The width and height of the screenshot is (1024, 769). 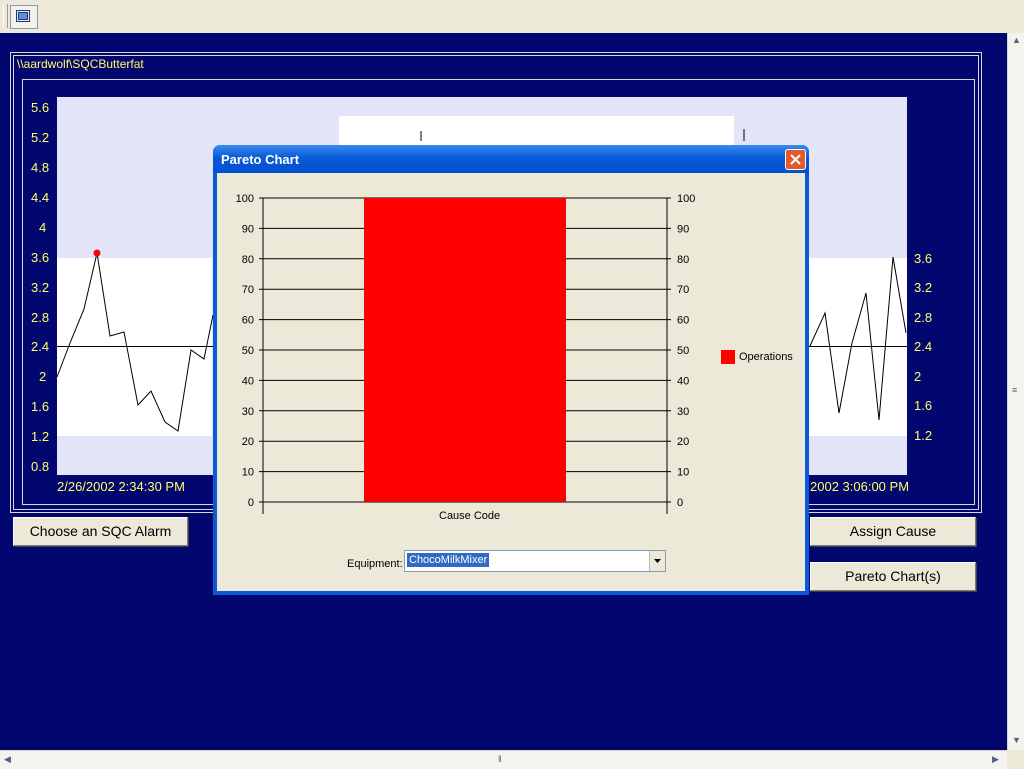 What do you see at coordinates (24, 17) in the screenshot?
I see `window-icon` at bounding box center [24, 17].